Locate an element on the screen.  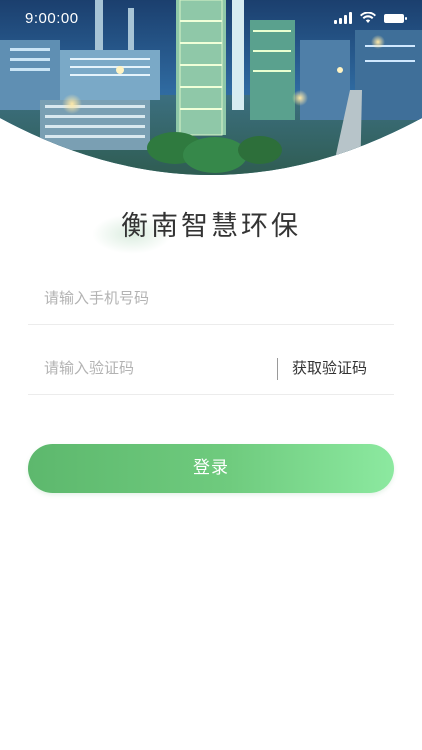
status-bar: 9:00:00 is located at coordinates (211, 19).